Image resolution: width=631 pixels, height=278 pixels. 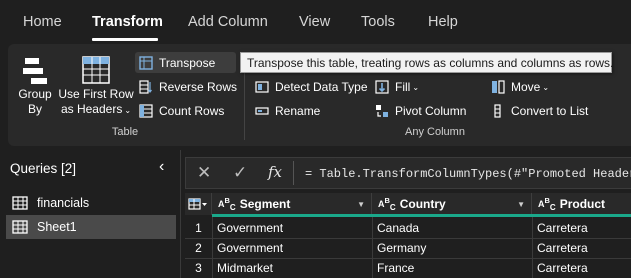 What do you see at coordinates (198, 87) in the screenshot?
I see `reverse-rows-label: Reverse Rows` at bounding box center [198, 87].